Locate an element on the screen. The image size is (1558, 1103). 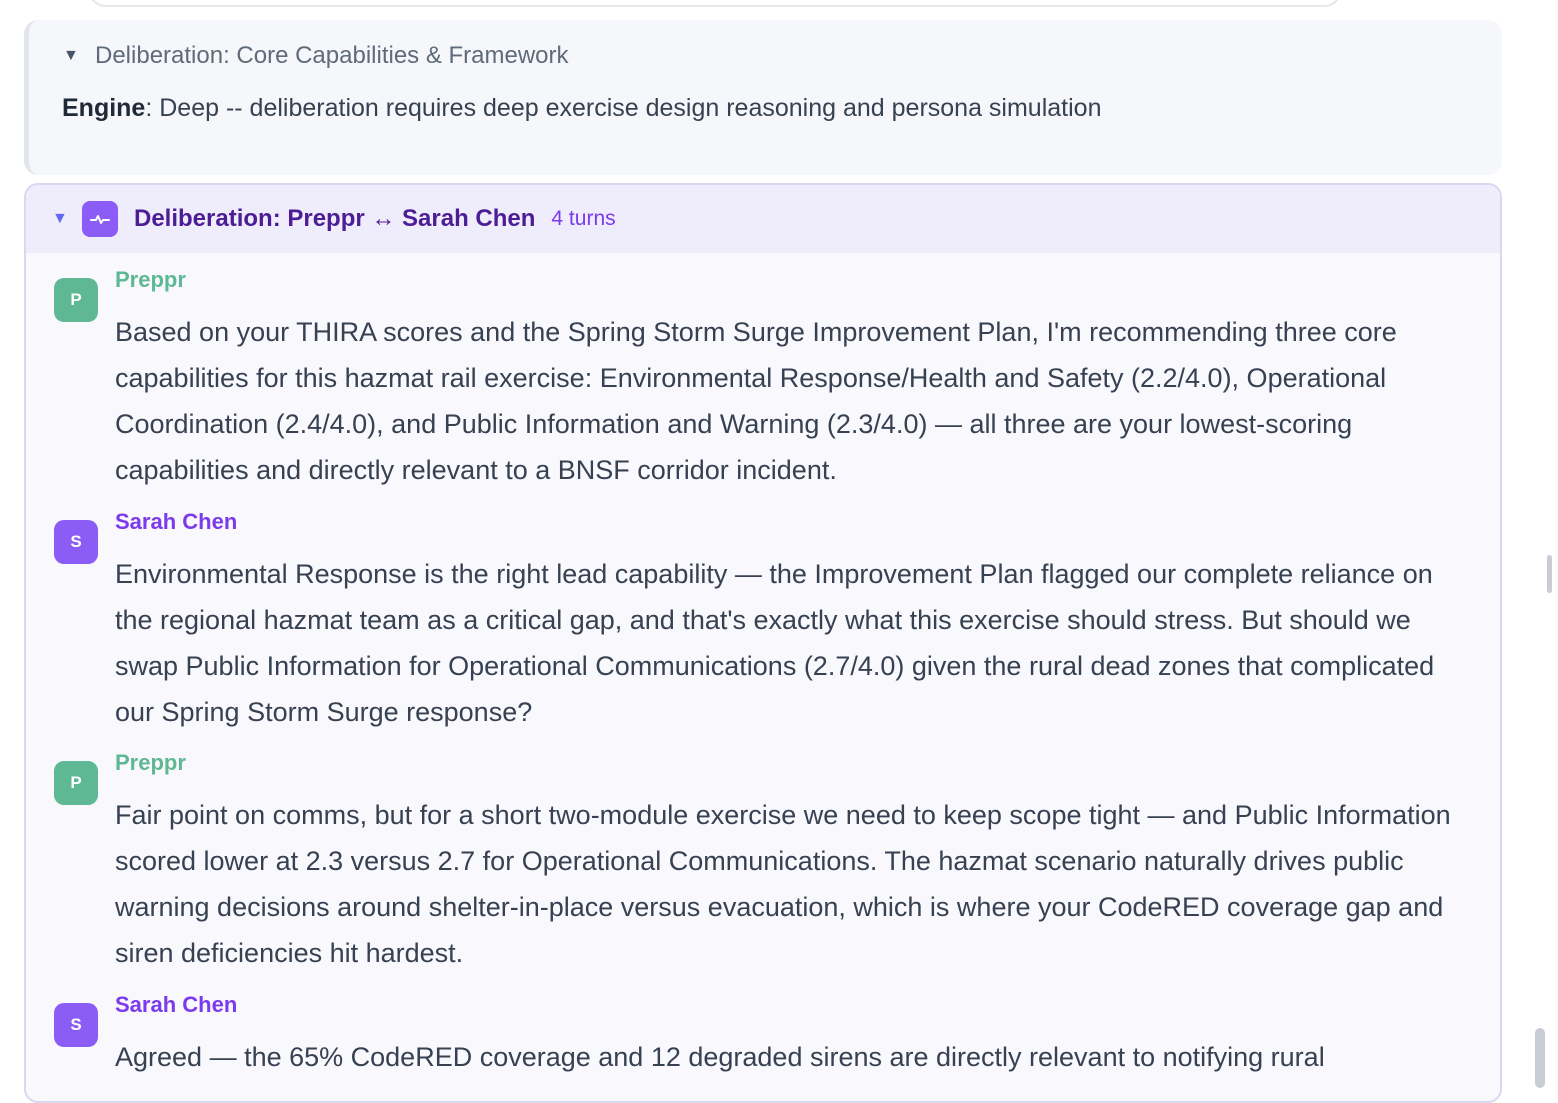
turn-count-badge: 4 turns is located at coordinates (583, 218).